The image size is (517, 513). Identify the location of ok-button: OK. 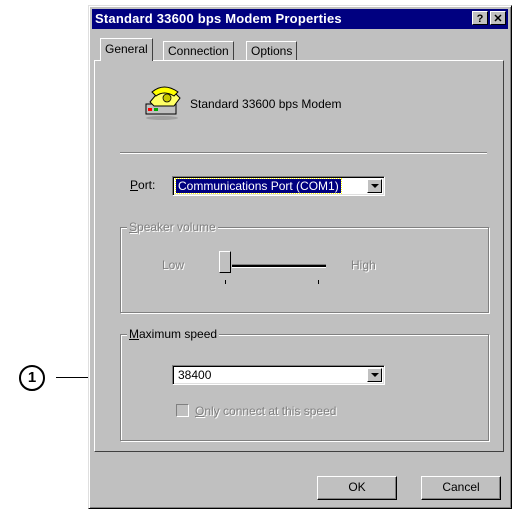
(357, 488).